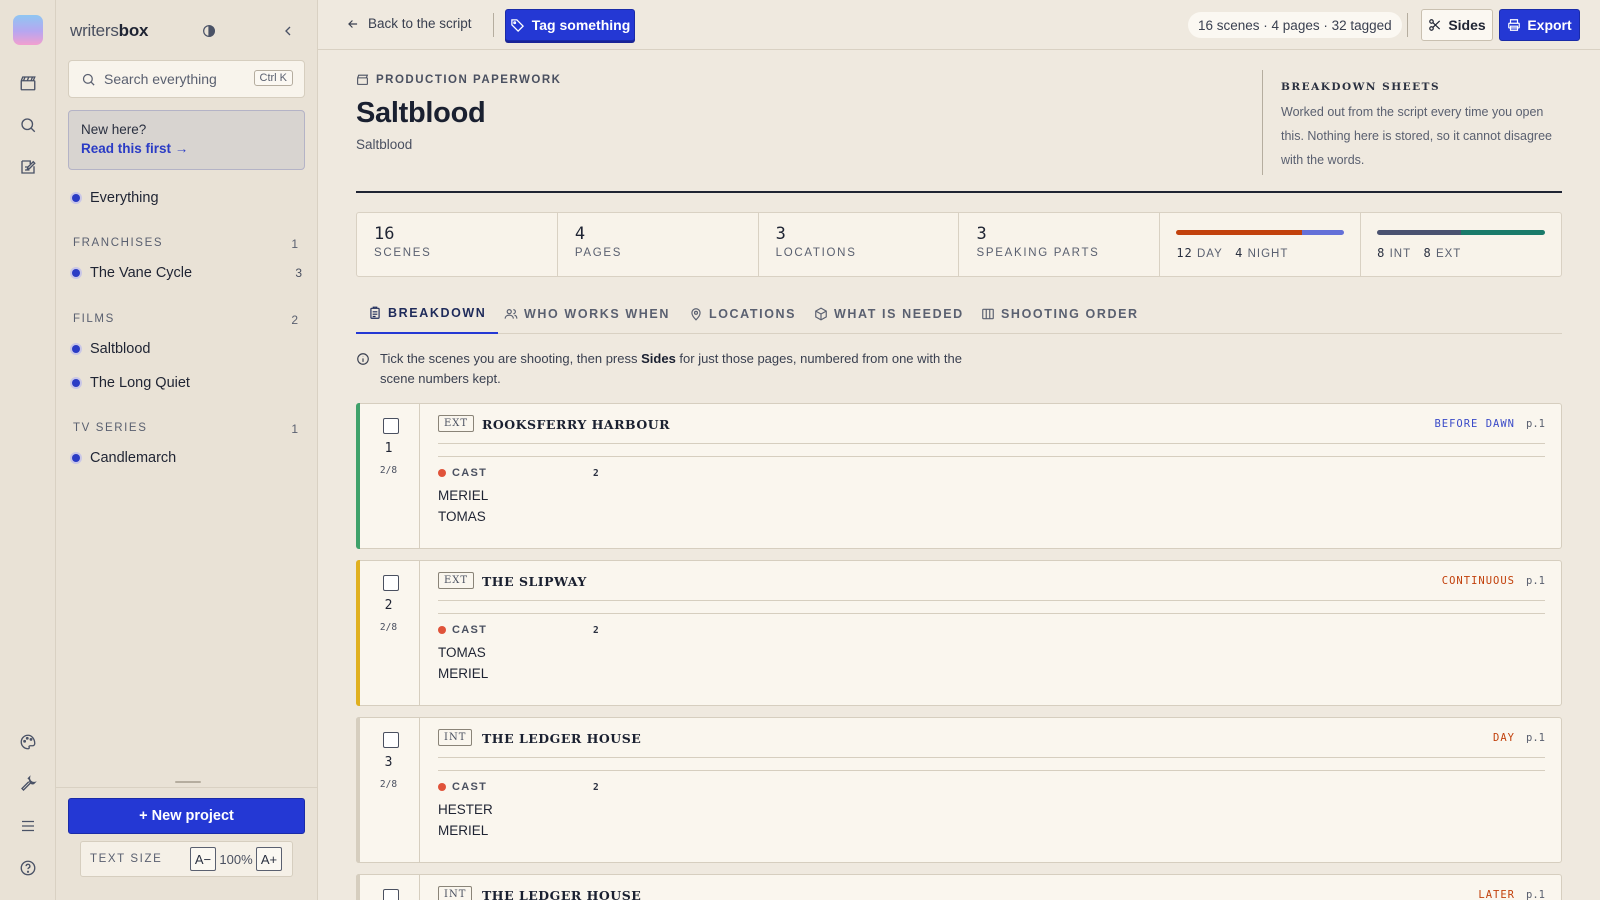  I want to click on time-of-day: CONTINUOUS, so click(1478, 581).